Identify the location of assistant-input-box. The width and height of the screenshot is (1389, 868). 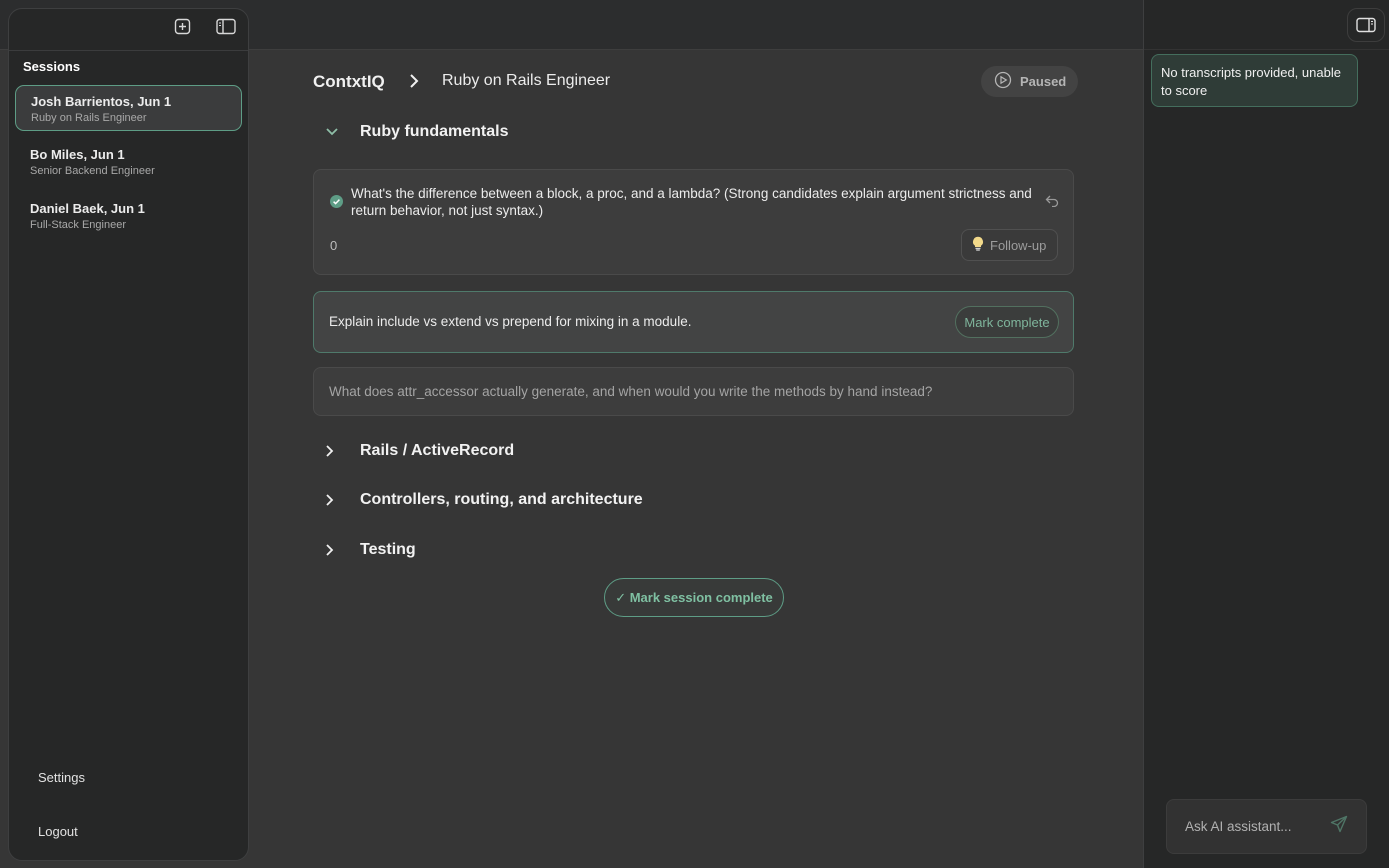
(1266, 826).